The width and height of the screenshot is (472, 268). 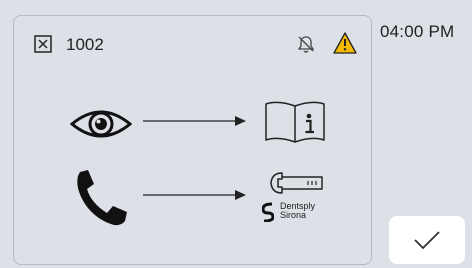 What do you see at coordinates (345, 45) in the screenshot?
I see `warning-icon` at bounding box center [345, 45].